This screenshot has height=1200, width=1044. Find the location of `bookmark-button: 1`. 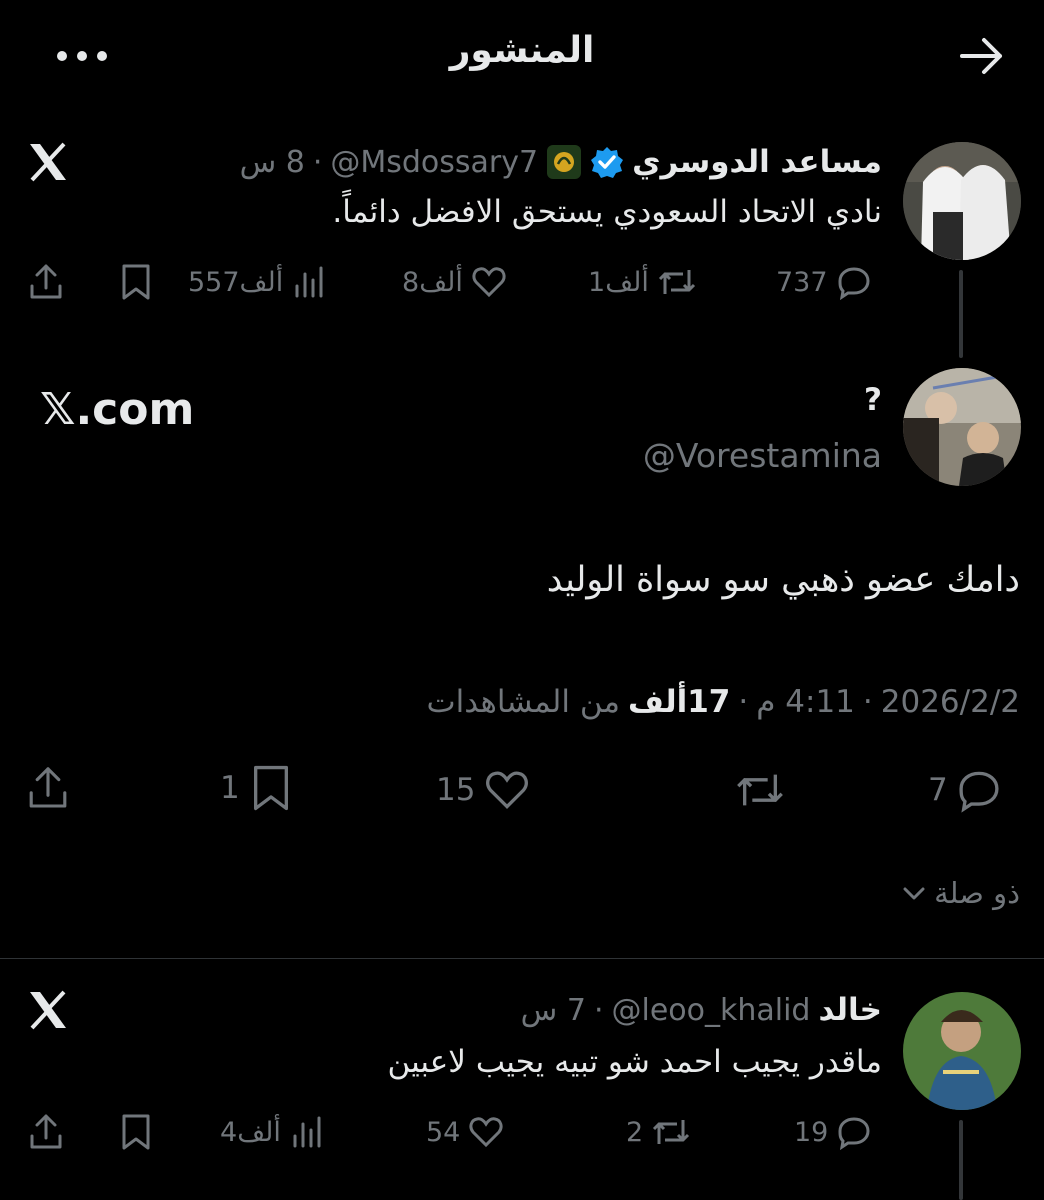

bookmark-button: 1 is located at coordinates (257, 788).